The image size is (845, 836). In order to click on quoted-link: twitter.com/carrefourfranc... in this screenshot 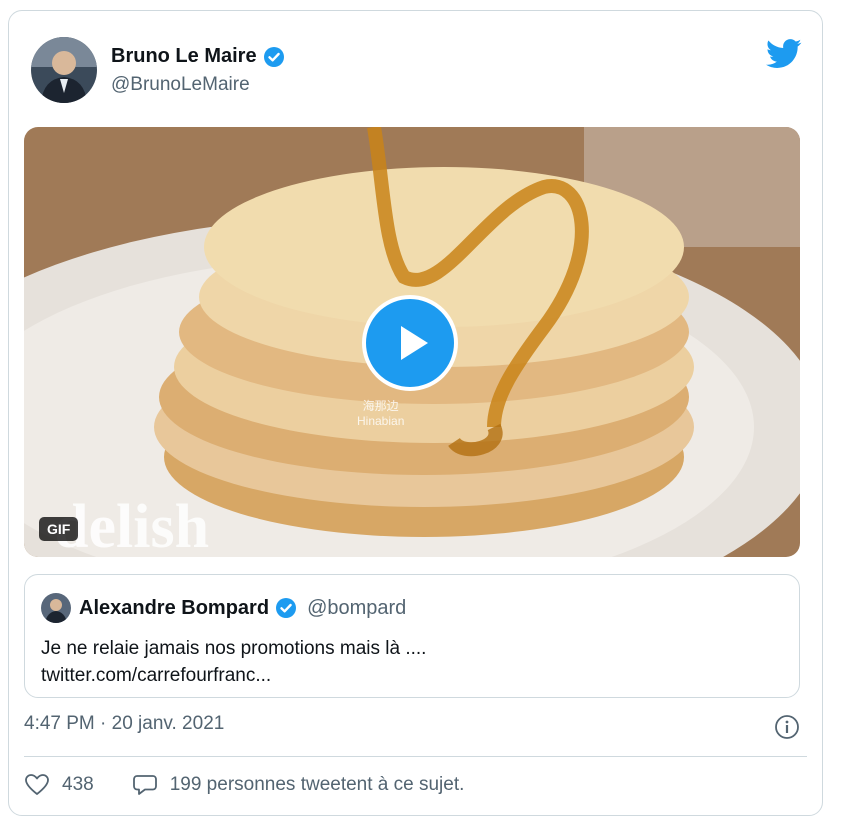, I will do `click(233, 675)`.